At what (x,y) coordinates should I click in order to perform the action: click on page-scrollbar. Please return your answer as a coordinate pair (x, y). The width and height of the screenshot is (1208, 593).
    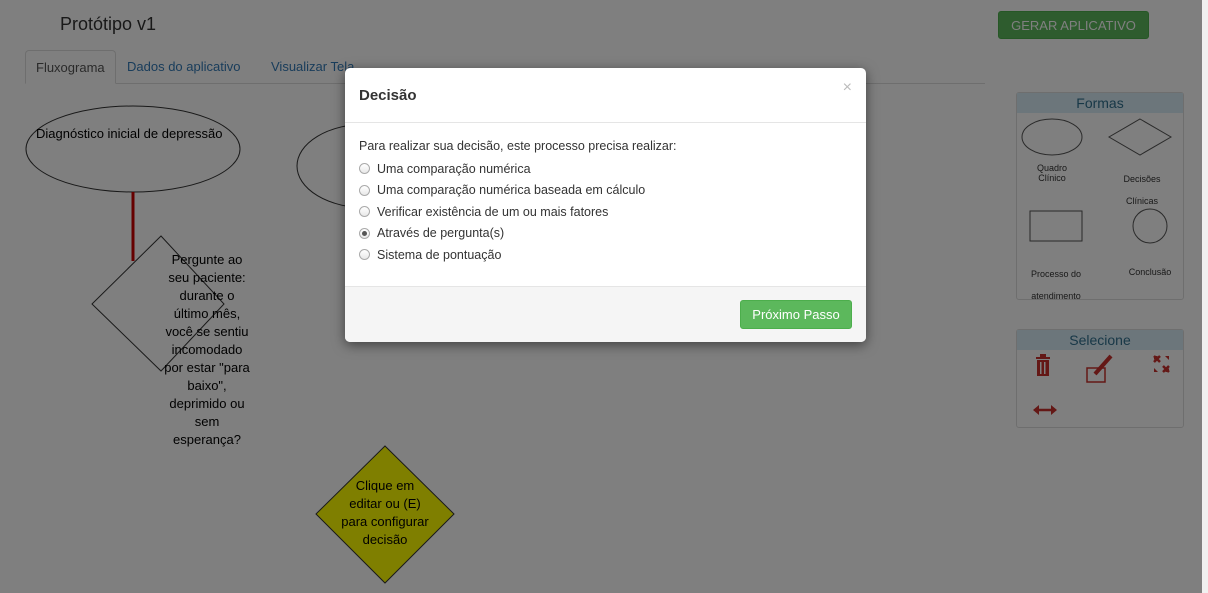
    Looking at the image, I should click on (1205, 296).